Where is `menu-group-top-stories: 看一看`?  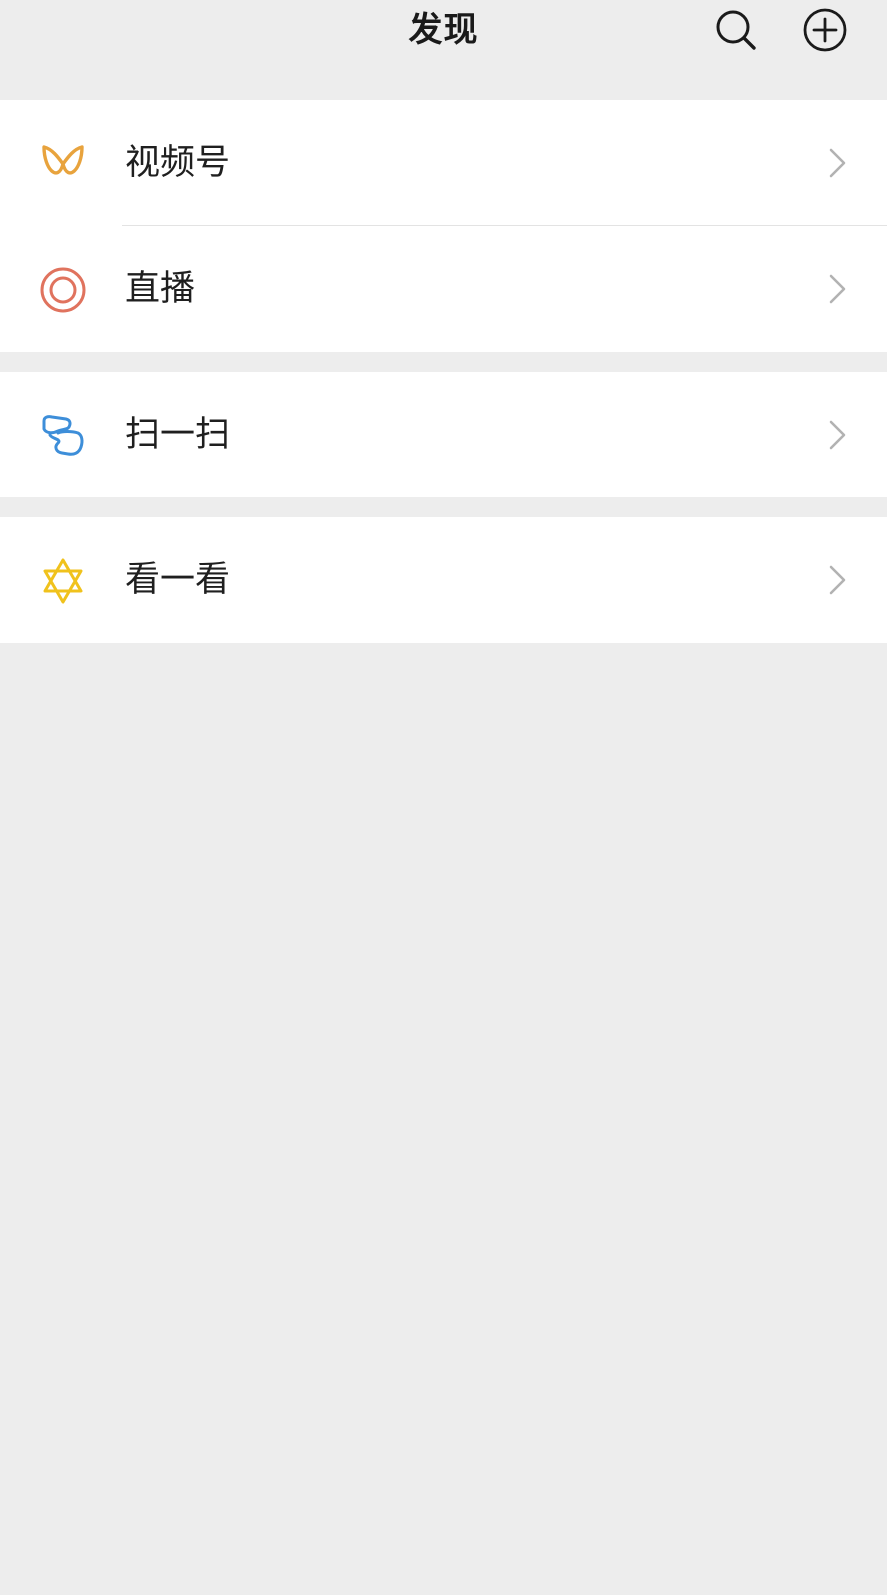 menu-group-top-stories: 看一看 is located at coordinates (443, 580).